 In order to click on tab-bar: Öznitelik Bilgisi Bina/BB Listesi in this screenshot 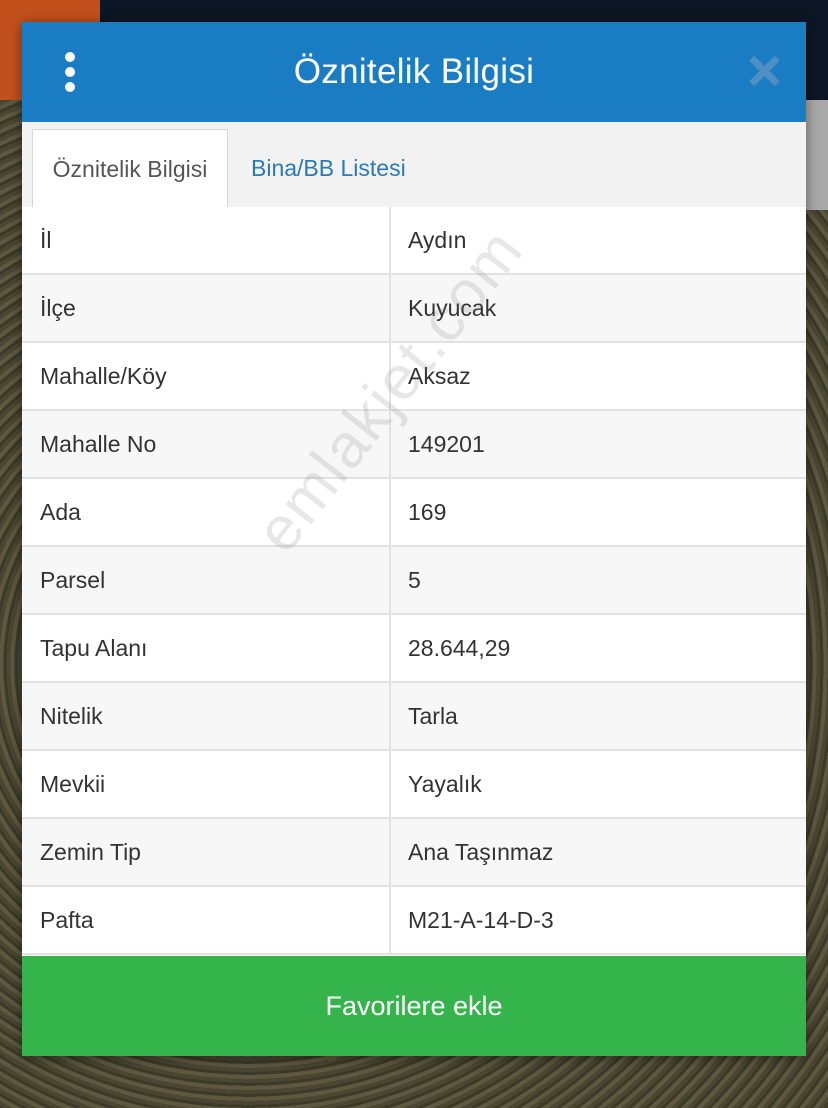, I will do `click(414, 165)`.